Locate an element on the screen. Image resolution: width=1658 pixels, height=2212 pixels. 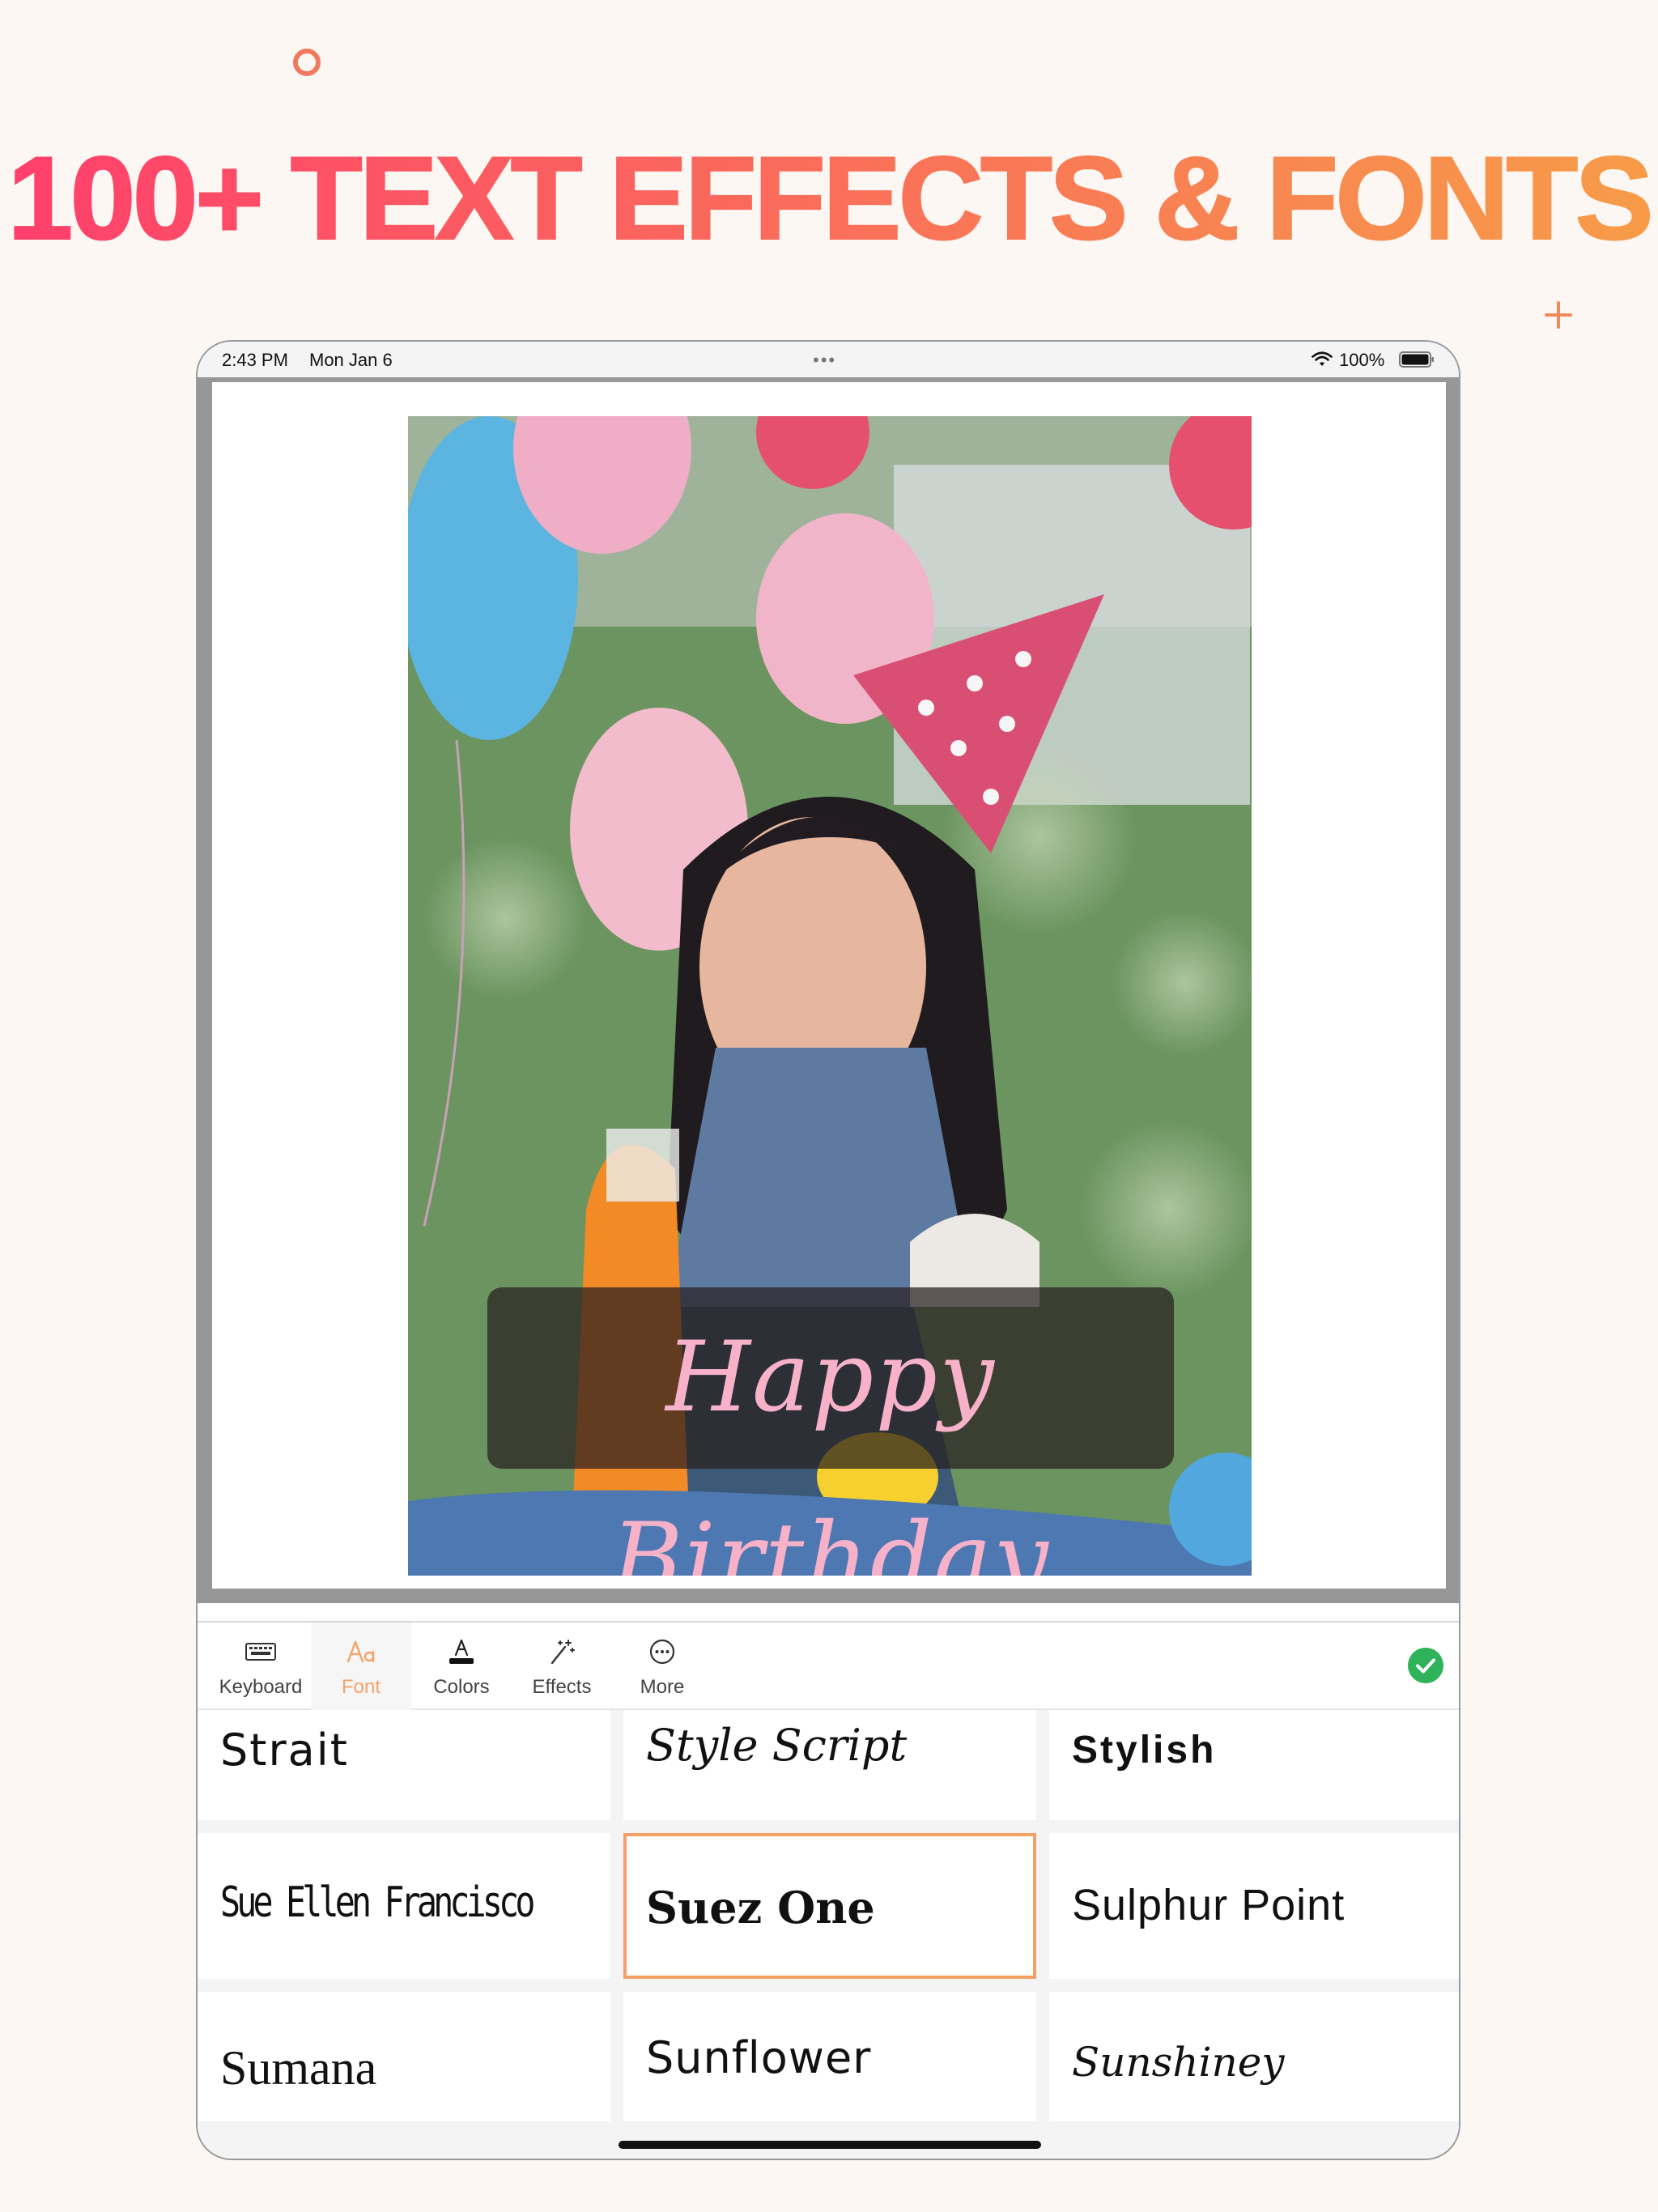
keyboard-icon is located at coordinates (260, 1652).